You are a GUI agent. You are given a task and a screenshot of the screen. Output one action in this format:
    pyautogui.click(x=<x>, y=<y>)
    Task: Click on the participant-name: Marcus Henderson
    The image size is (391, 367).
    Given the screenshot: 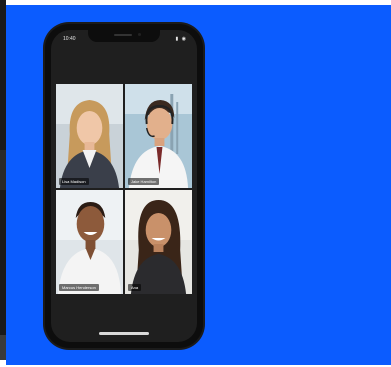 What is the action you would take?
    pyautogui.click(x=79, y=287)
    